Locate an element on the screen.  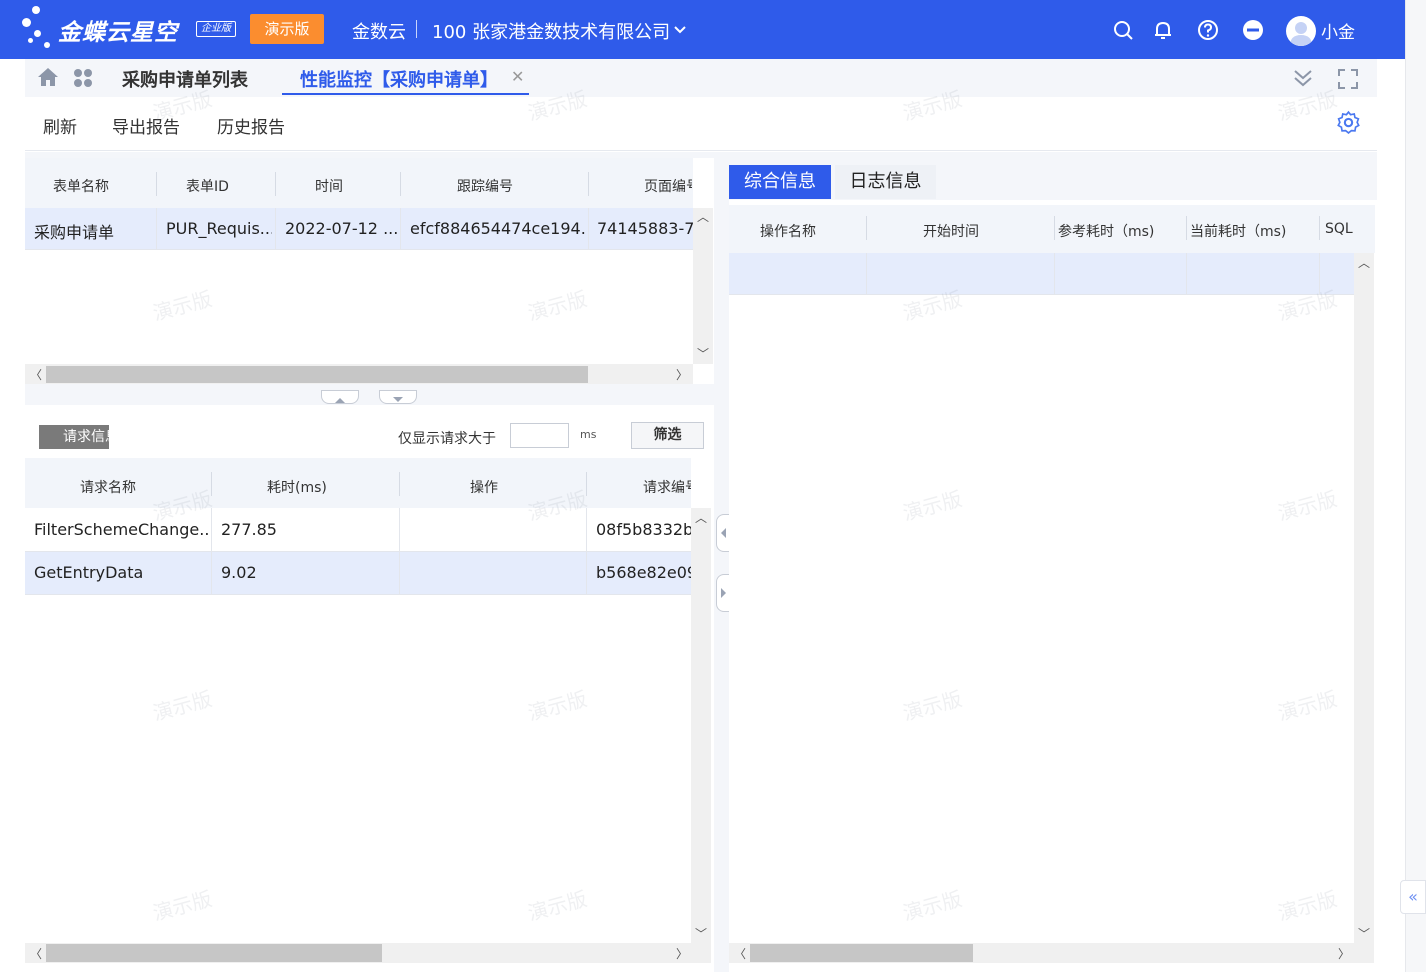
unit-label: ms is located at coordinates (588, 434).